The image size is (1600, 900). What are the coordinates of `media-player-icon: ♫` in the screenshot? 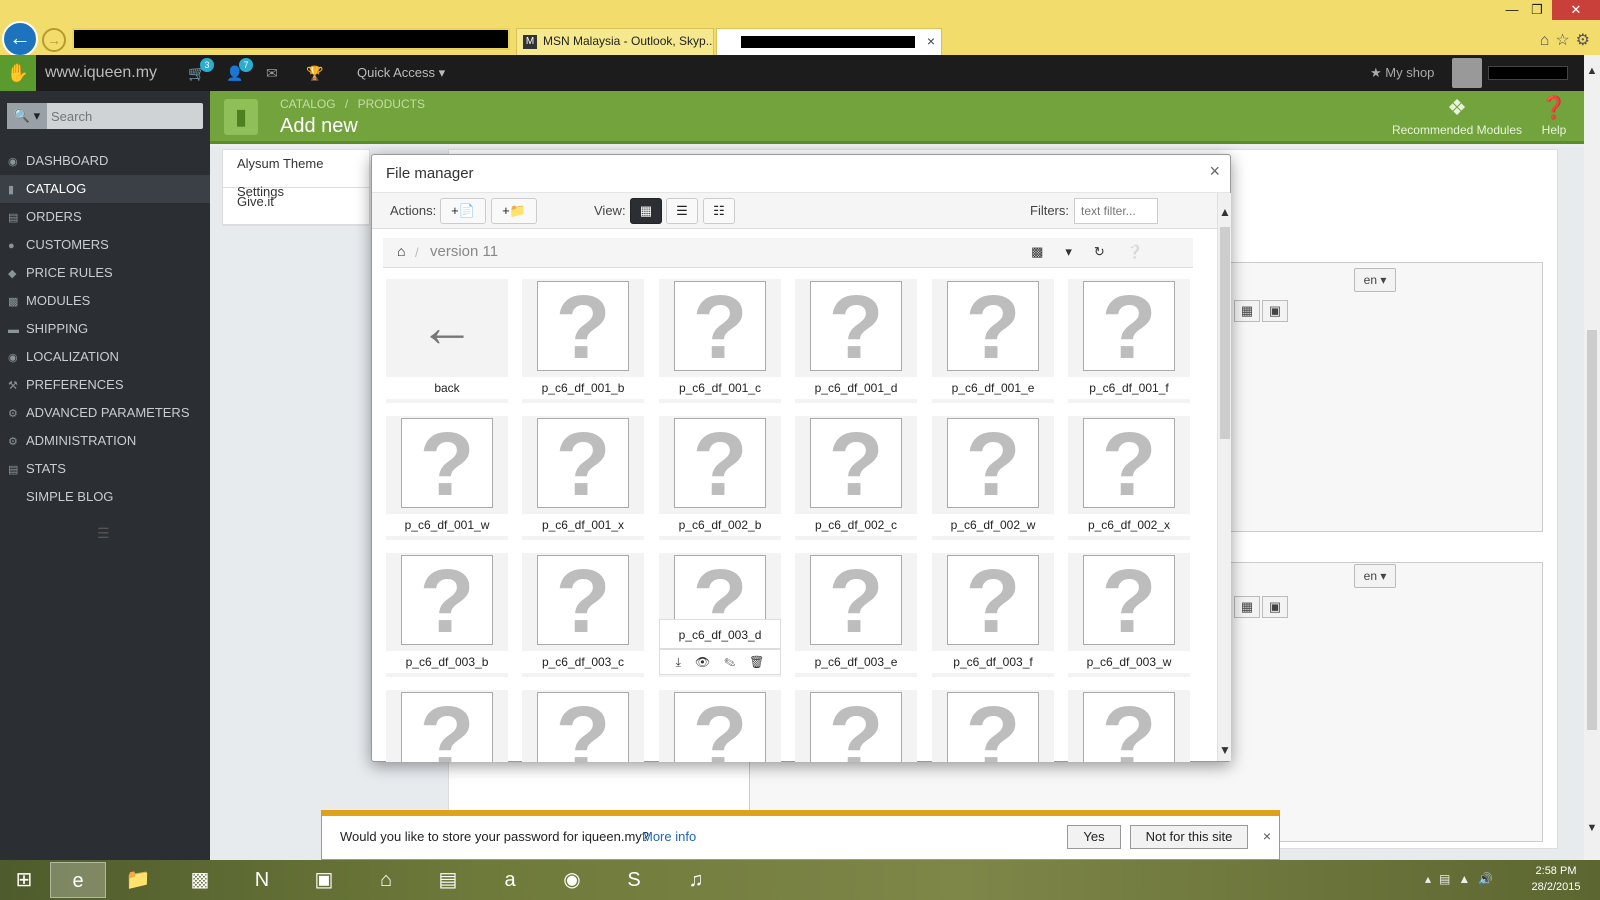 It's located at (696, 880).